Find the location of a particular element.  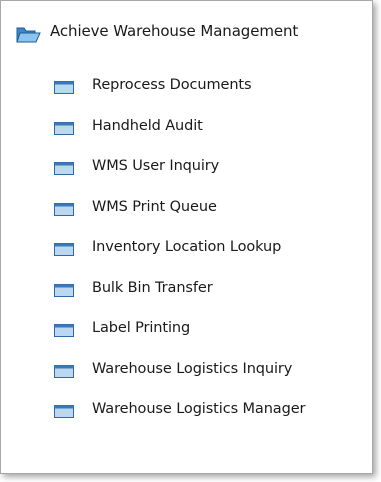

menu-item-label: Reprocess Documents is located at coordinates (172, 85).